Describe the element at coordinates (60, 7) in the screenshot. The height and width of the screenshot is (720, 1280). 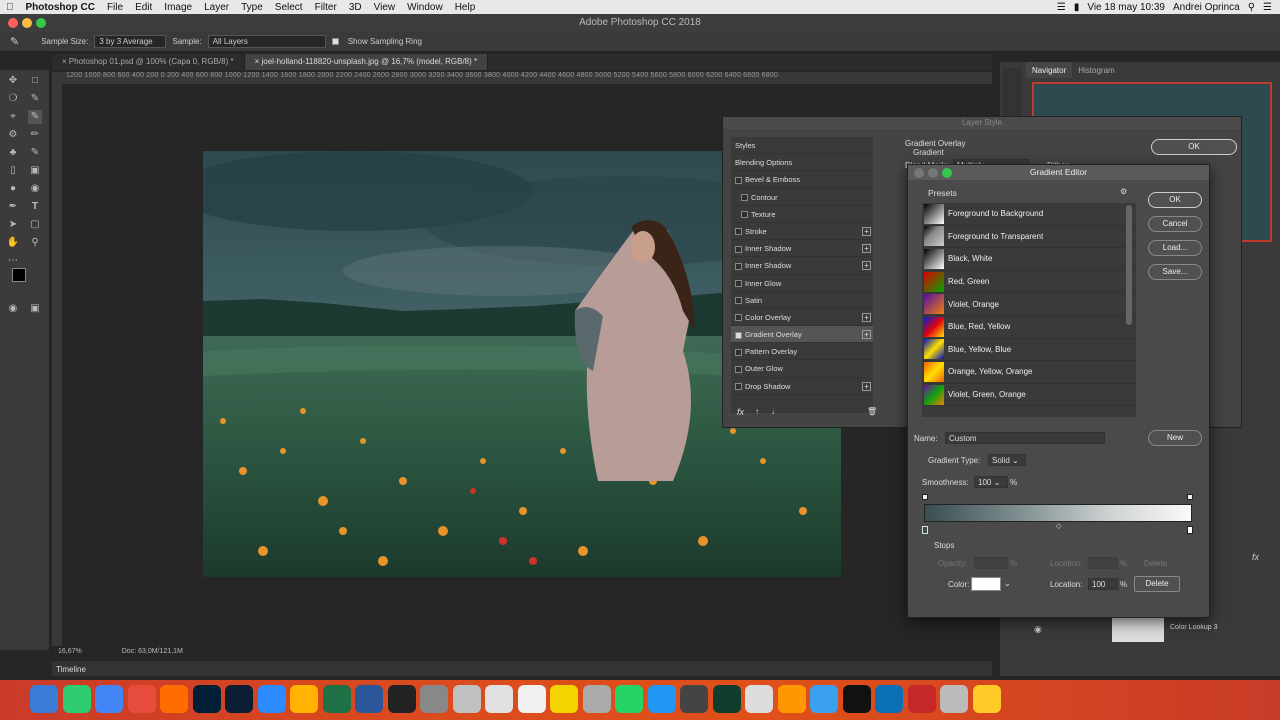
I see `menu-app: Photoshop CC` at that location.